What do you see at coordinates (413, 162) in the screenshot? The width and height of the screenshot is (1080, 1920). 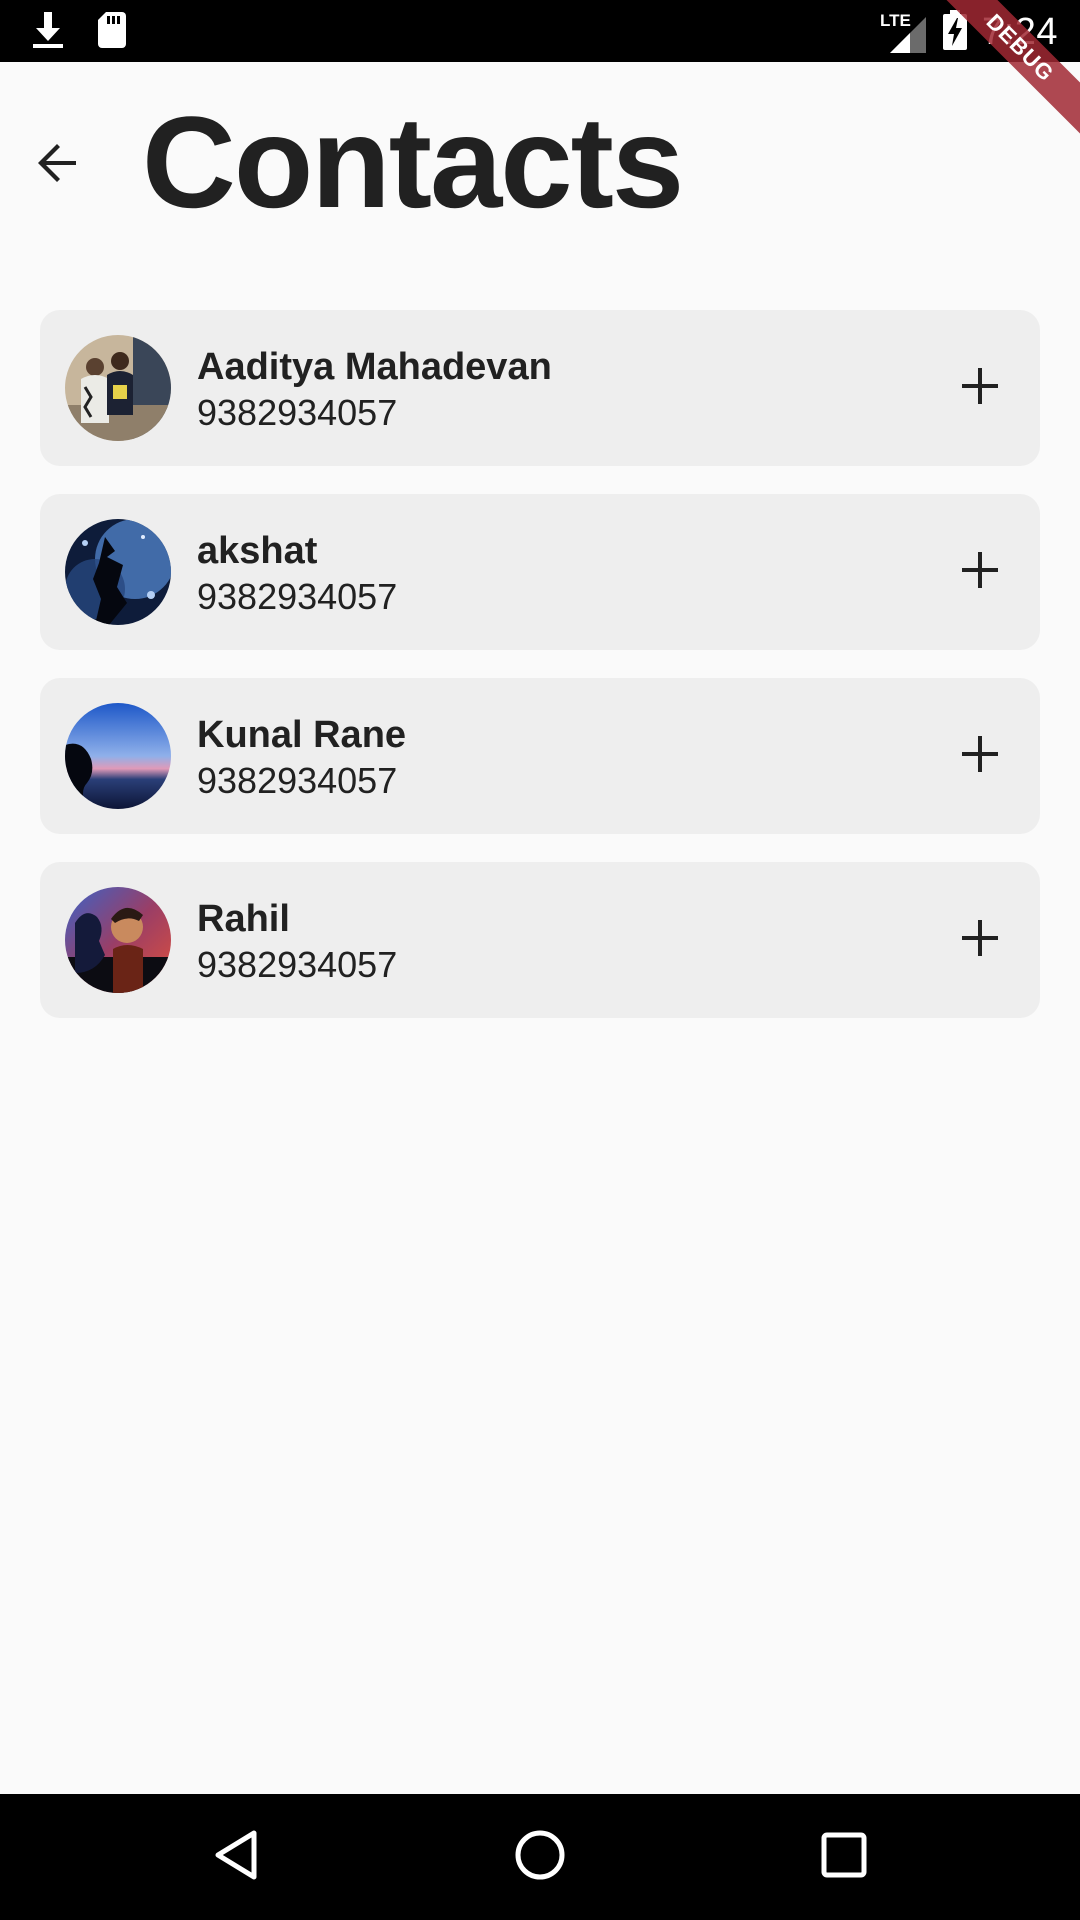 I see `page-title: Contacts` at bounding box center [413, 162].